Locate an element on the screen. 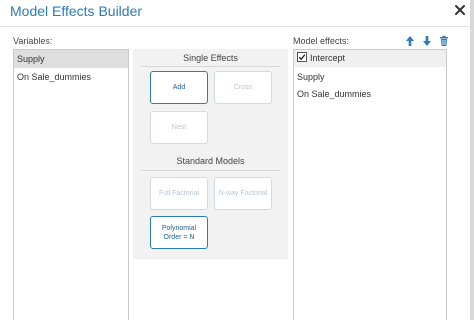 Image resolution: width=474 pixels, height=320 pixels. add-button: Add is located at coordinates (179, 87).